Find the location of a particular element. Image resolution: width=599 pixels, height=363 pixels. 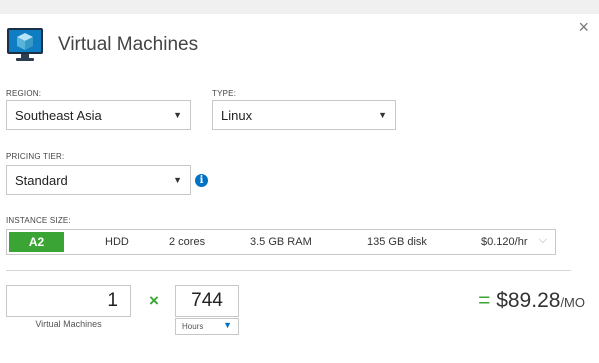

duration-unit-value: Hours is located at coordinates (193, 326).